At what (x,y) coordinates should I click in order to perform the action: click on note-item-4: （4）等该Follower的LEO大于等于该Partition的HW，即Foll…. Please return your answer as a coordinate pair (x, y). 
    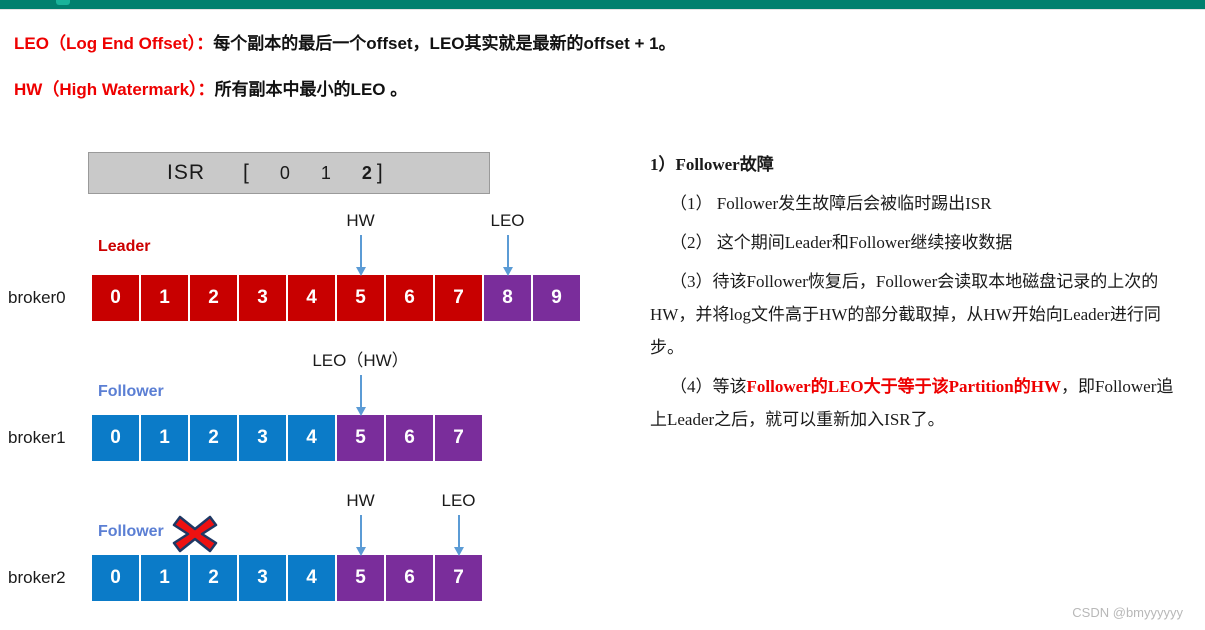
    Looking at the image, I should click on (920, 403).